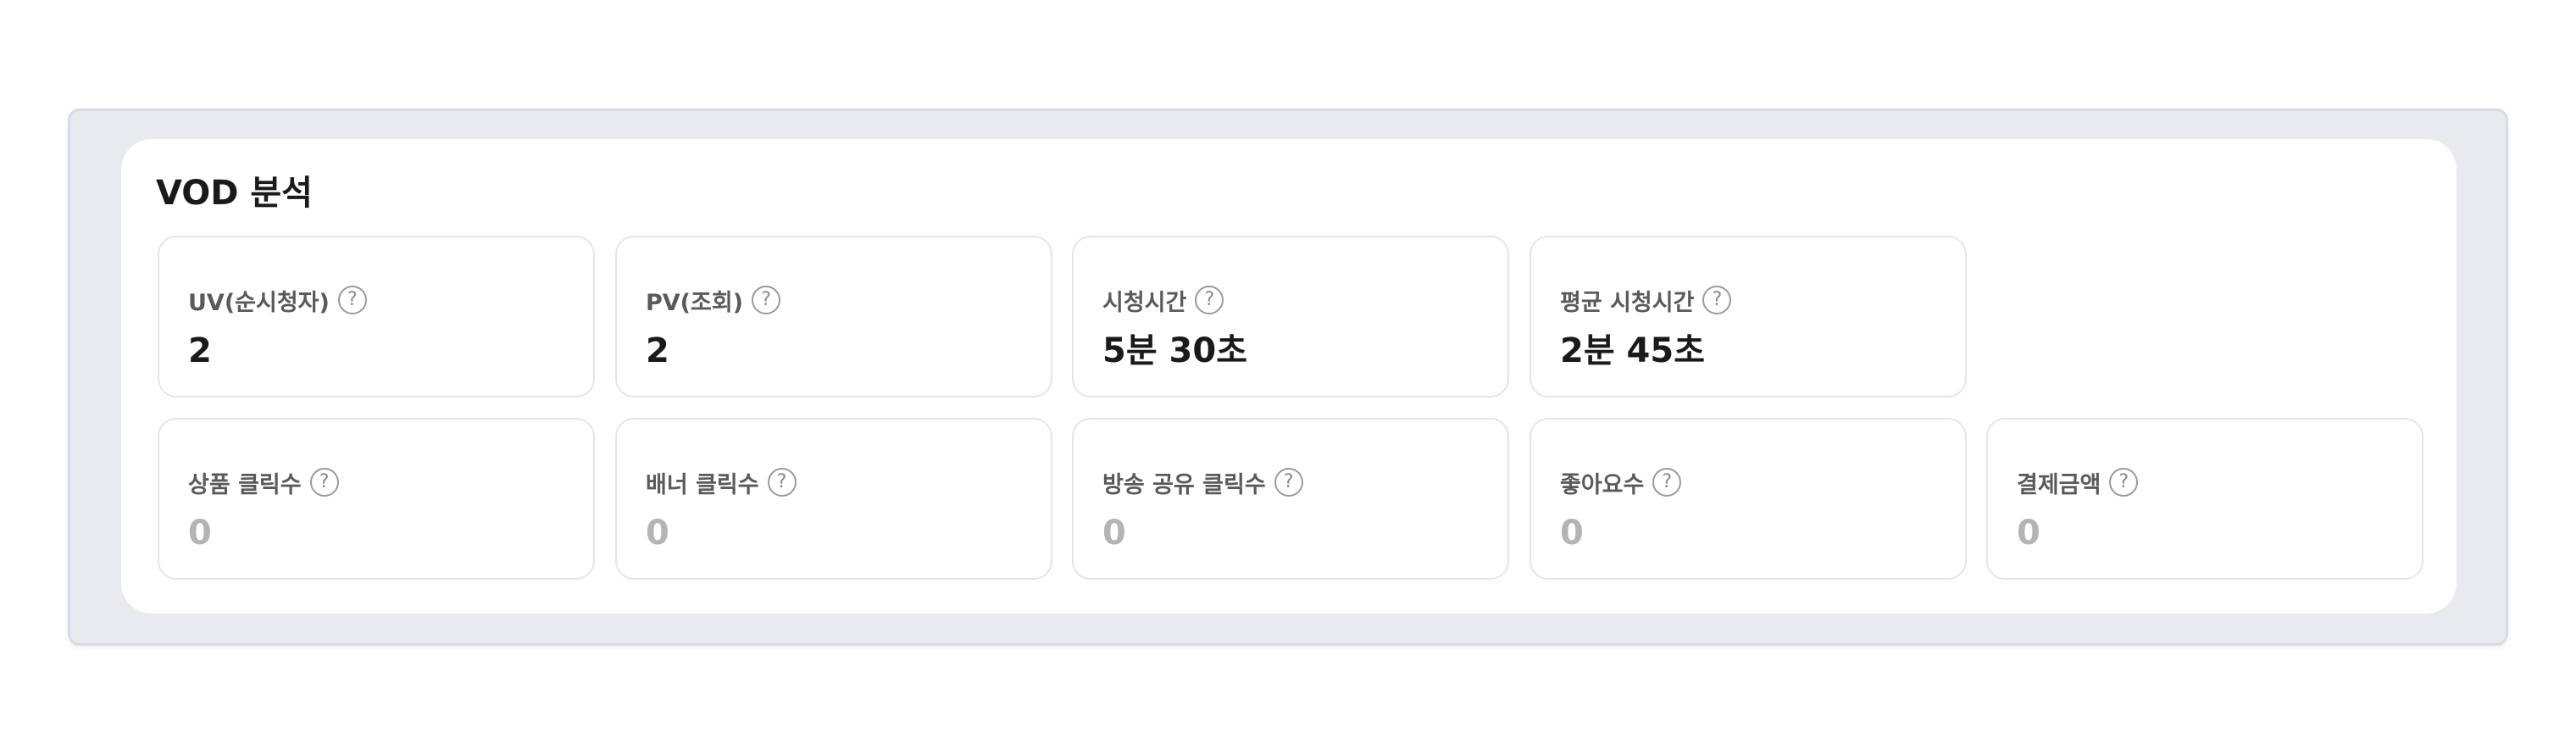 The image size is (2576, 756). I want to click on metric-label-row: 결제금액 ?, so click(2078, 482).